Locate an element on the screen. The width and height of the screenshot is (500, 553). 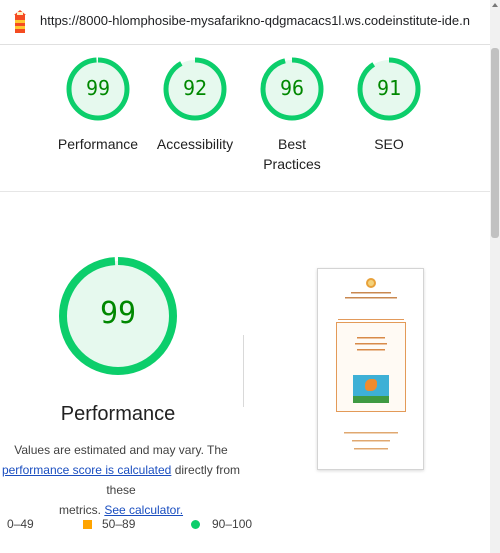
legend-pass: 90–100 is located at coordinates (221, 524).